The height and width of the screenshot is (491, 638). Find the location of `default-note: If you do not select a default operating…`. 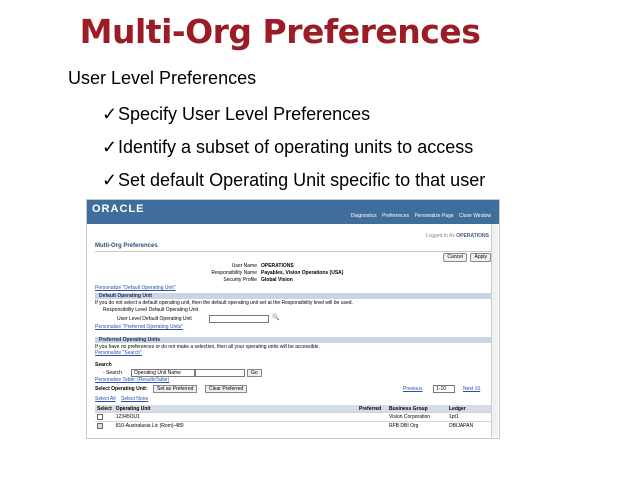

default-note: If you do not select a default operating… is located at coordinates (224, 303).